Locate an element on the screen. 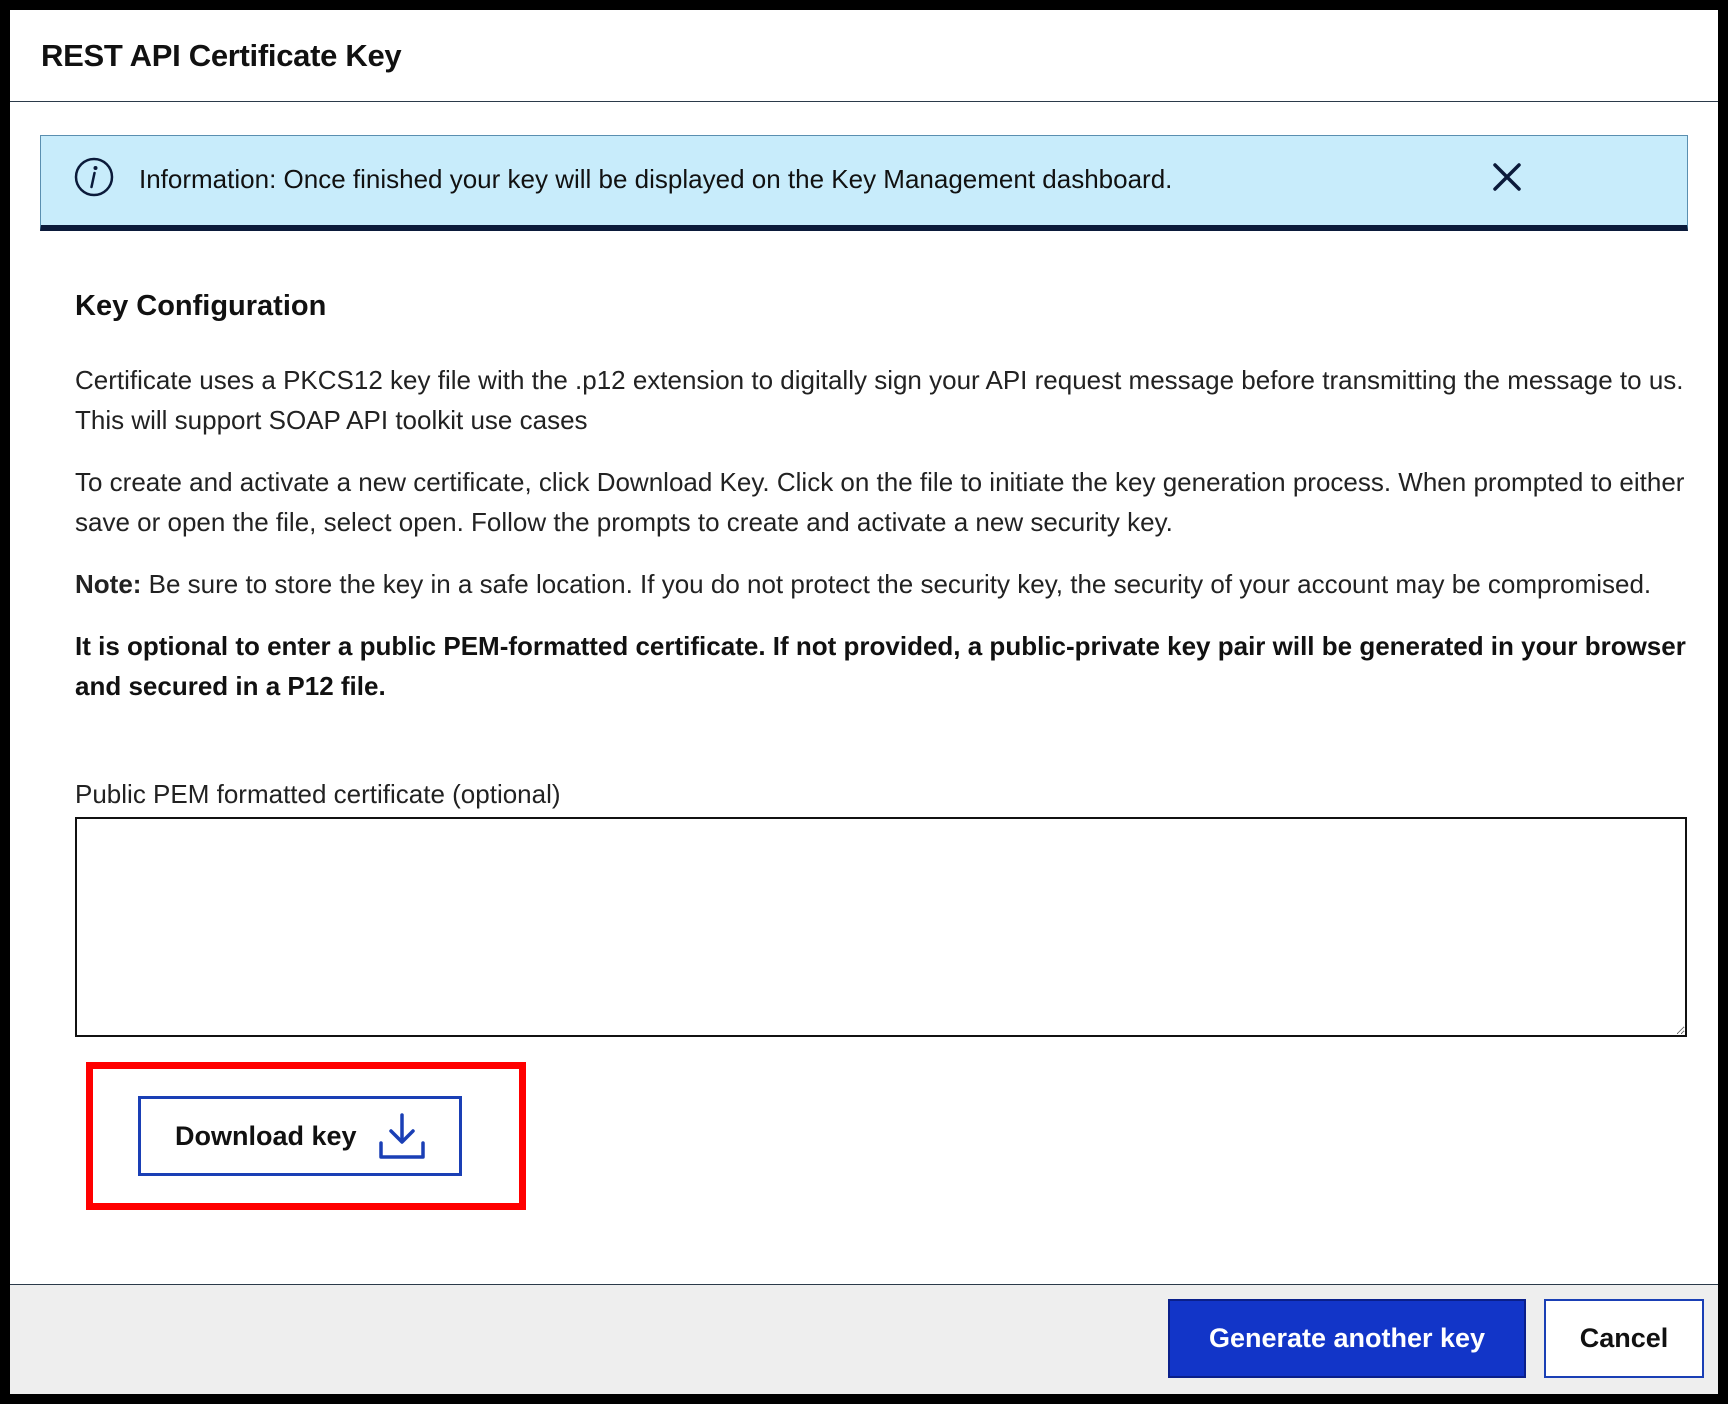 The width and height of the screenshot is (1728, 1404). dialog-header: REST API Certificate Key is located at coordinates (864, 56).